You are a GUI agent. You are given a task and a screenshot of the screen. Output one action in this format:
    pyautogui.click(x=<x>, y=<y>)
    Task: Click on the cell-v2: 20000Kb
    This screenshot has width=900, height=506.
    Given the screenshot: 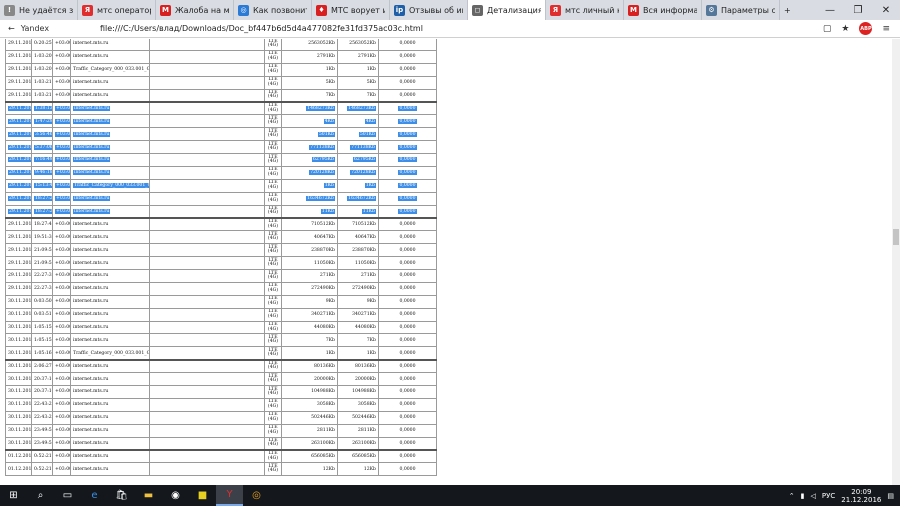 What is the action you would take?
    pyautogui.click(x=358, y=379)
    